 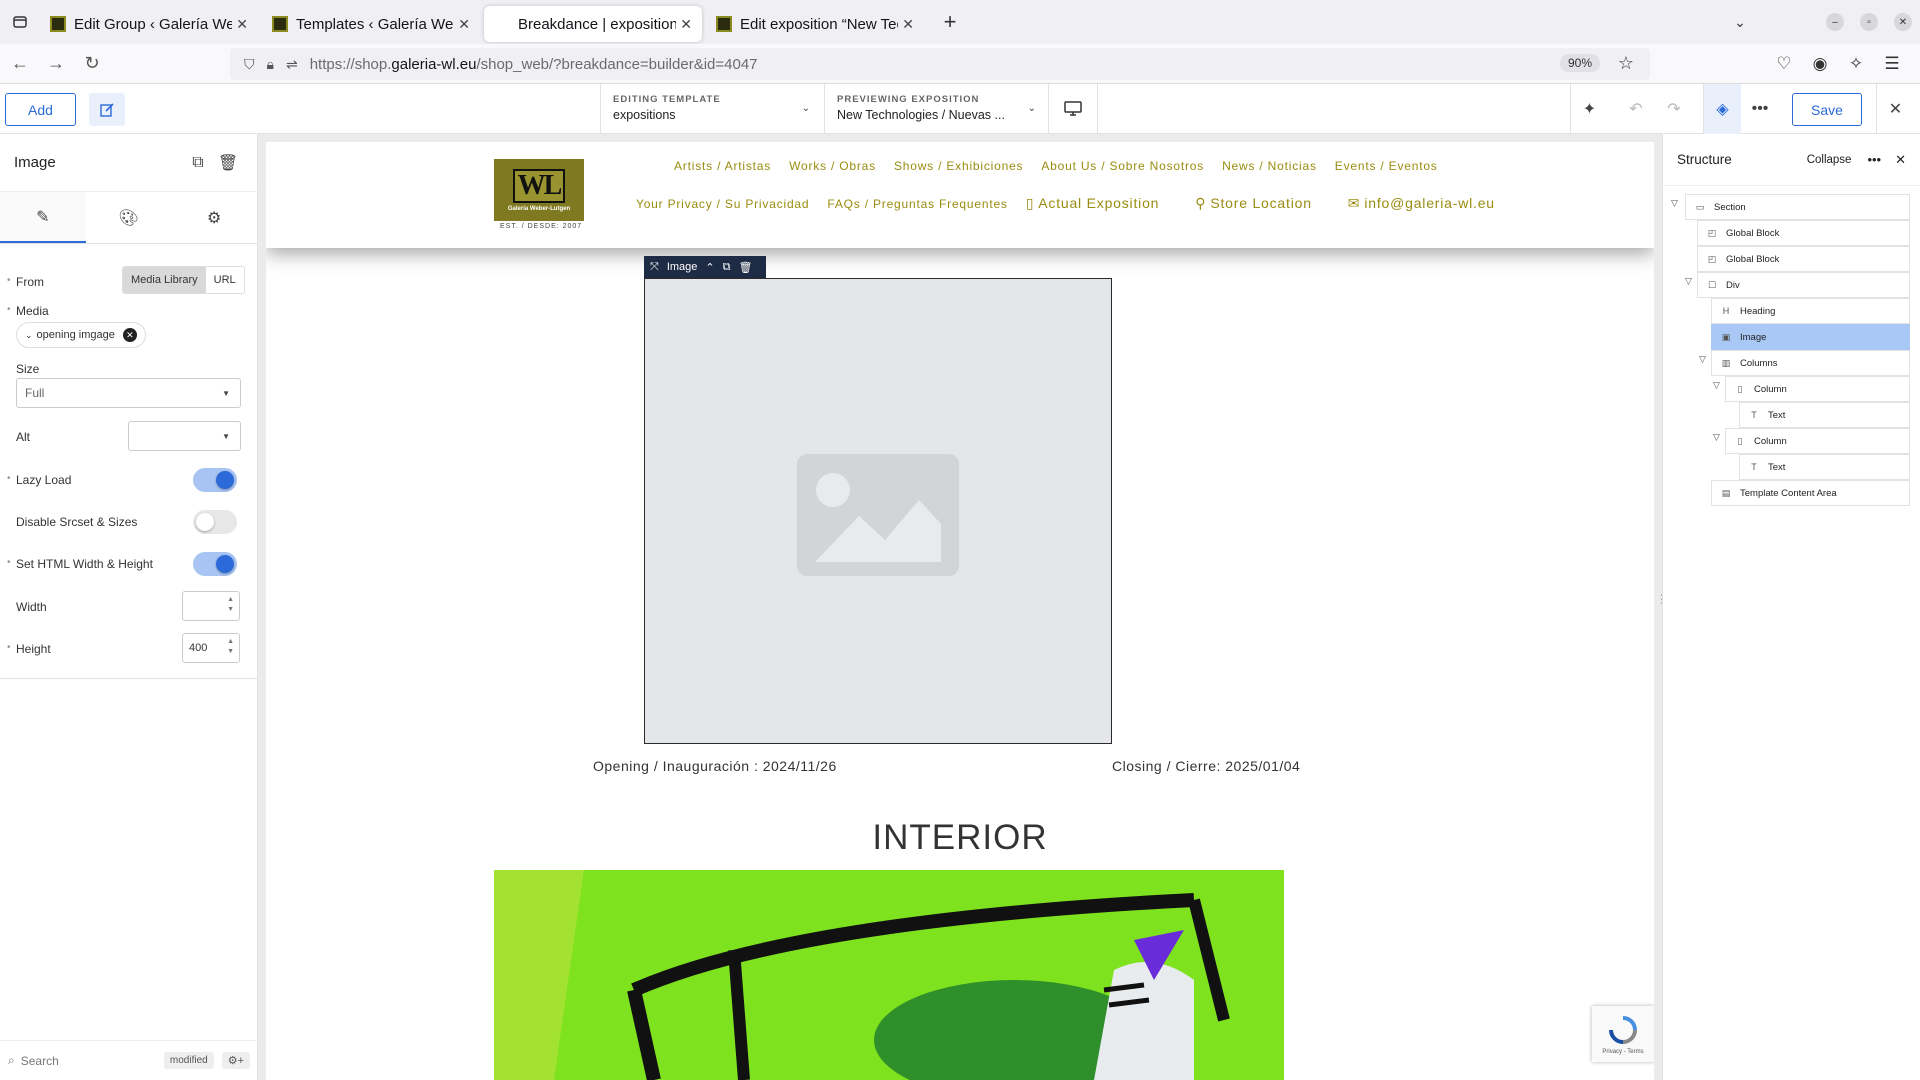 I want to click on menu-item-works: Works / Obras, so click(x=832, y=166).